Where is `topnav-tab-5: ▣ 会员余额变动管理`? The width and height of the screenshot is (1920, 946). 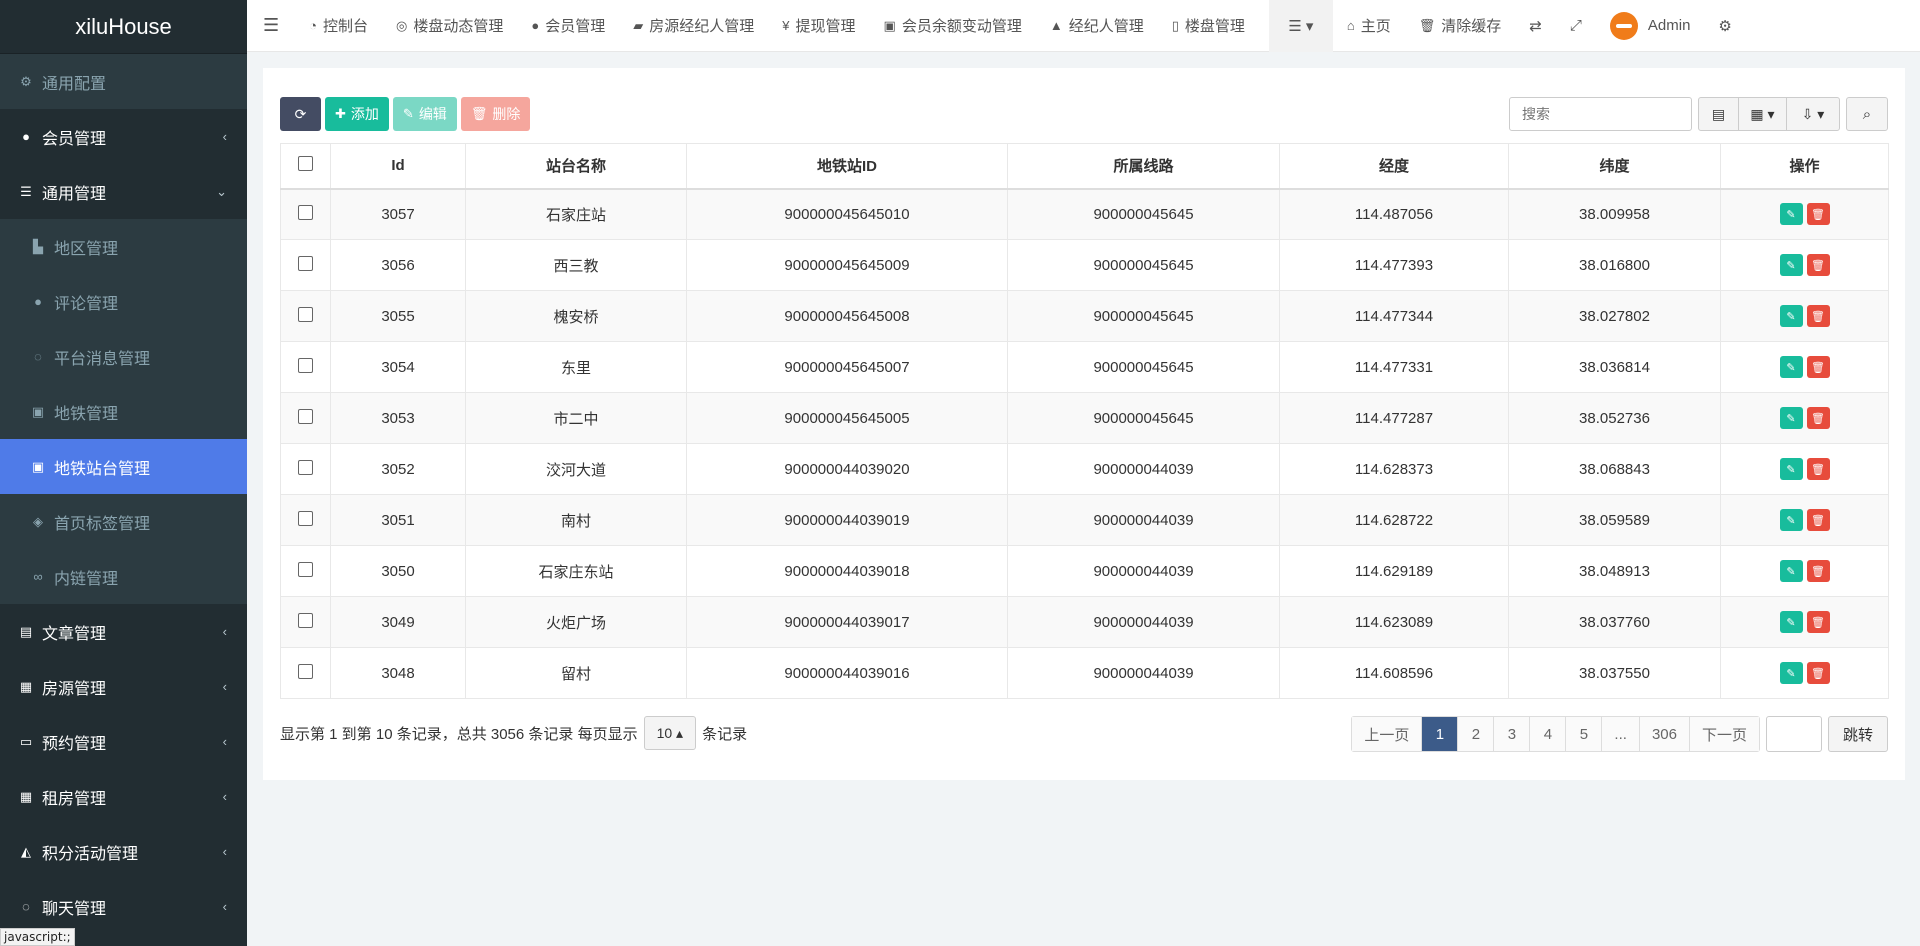
topnav-tab-5: ▣ 会员余额变动管理 is located at coordinates (953, 26).